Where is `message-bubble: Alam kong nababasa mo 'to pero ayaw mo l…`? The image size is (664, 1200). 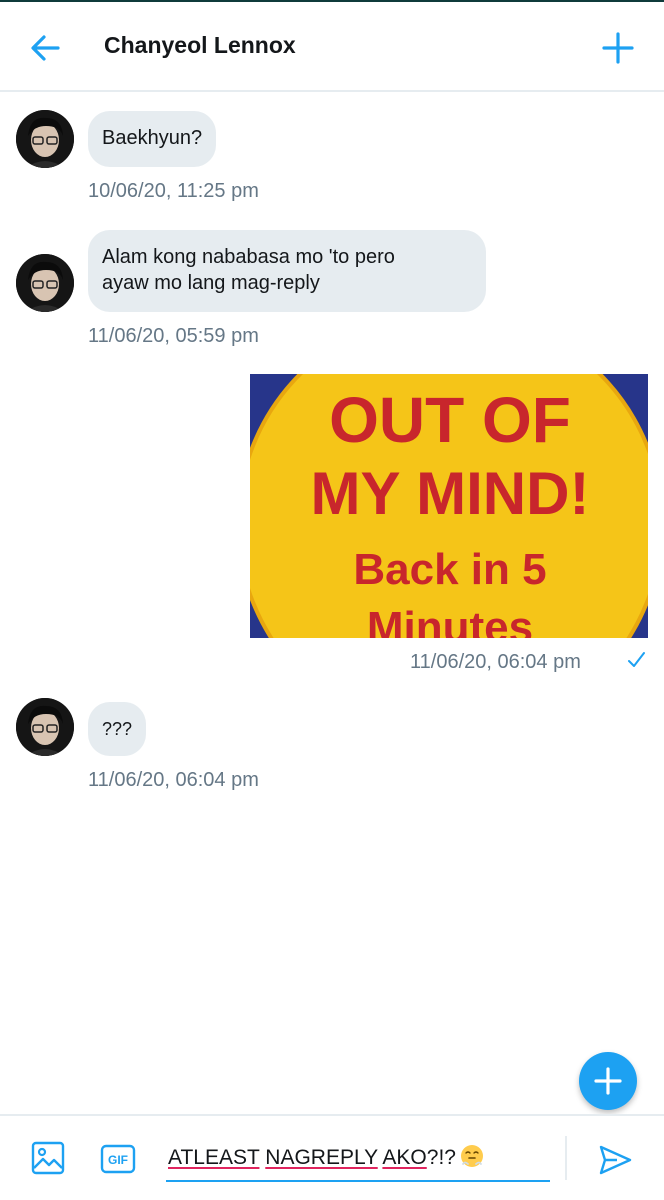 message-bubble: Alam kong nababasa mo 'to pero ayaw mo l… is located at coordinates (287, 271).